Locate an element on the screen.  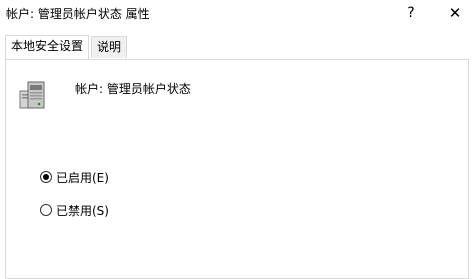
window-title: 帐户: 管理员帐户状态 属性 is located at coordinates (78, 14).